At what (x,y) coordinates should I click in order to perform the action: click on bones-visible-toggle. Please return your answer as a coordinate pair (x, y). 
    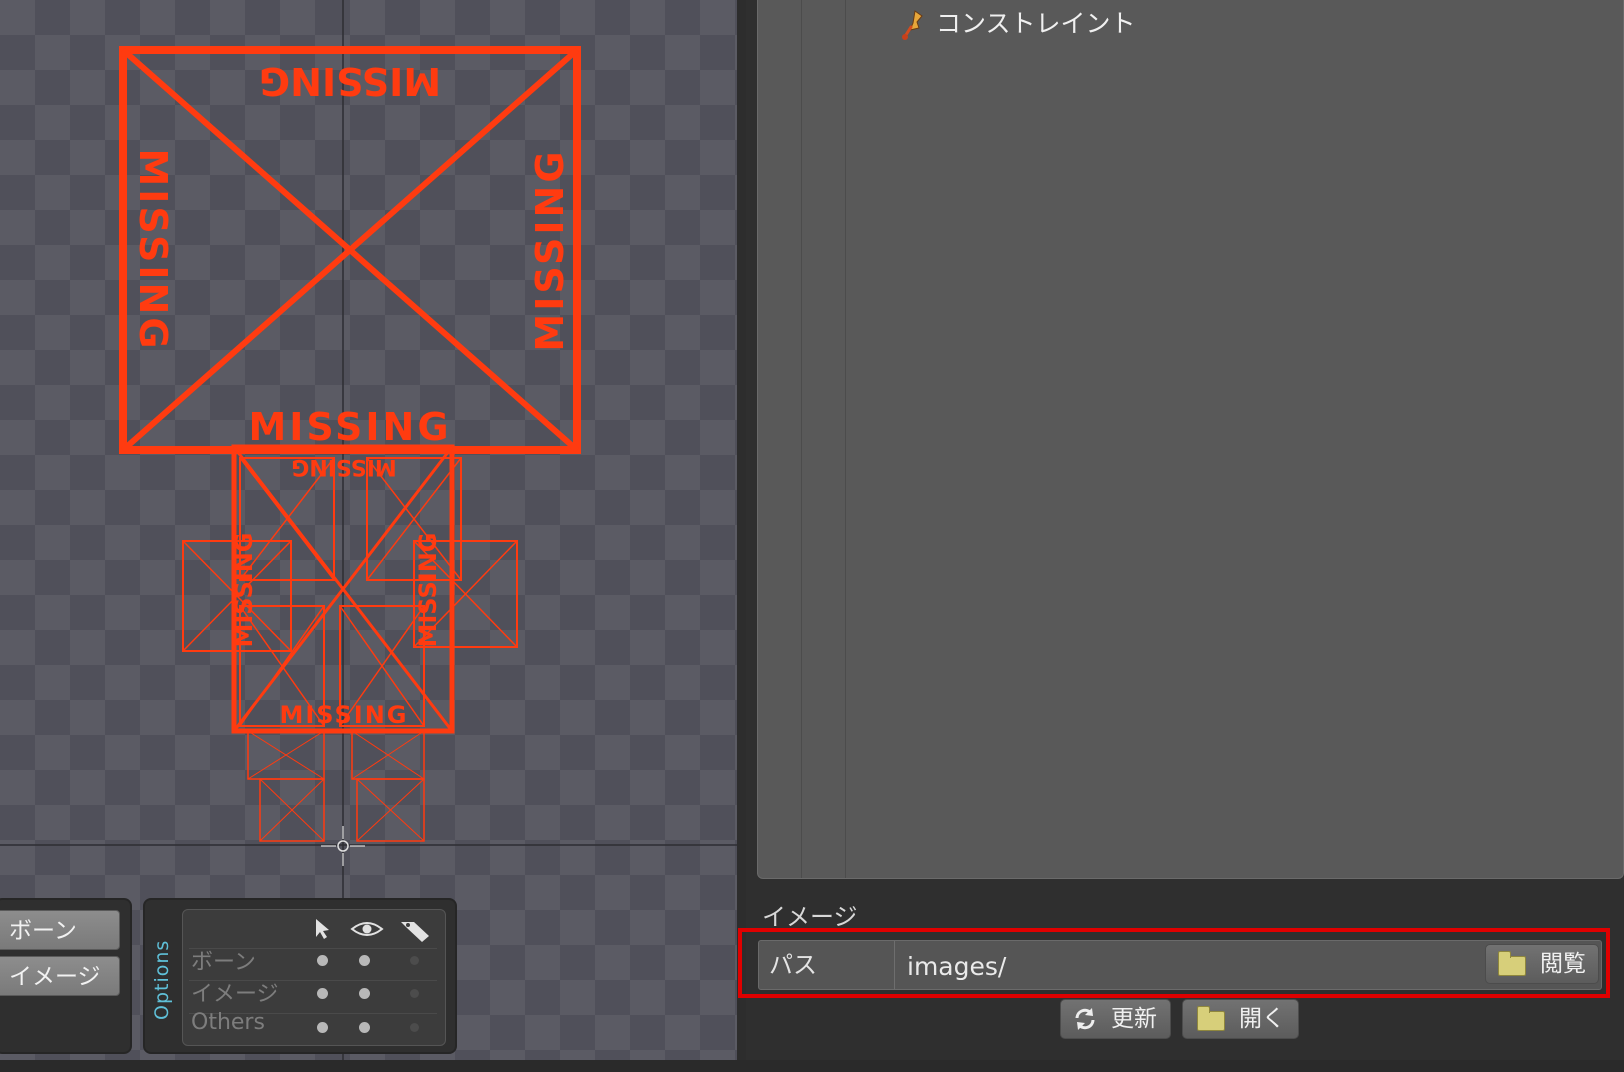
    Looking at the image, I should click on (364, 960).